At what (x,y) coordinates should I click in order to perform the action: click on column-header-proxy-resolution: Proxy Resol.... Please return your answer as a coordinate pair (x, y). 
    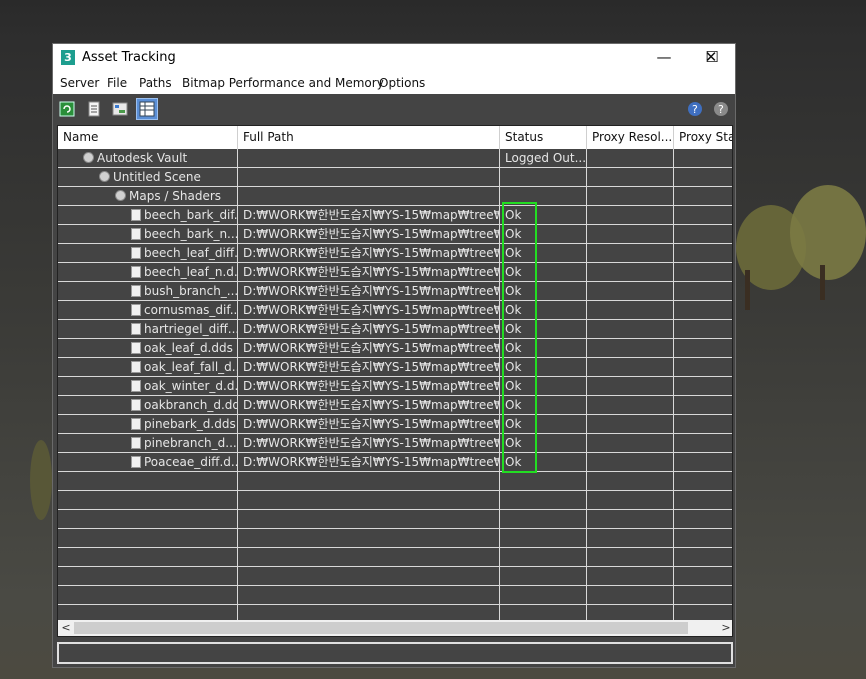
    Looking at the image, I should click on (630, 137).